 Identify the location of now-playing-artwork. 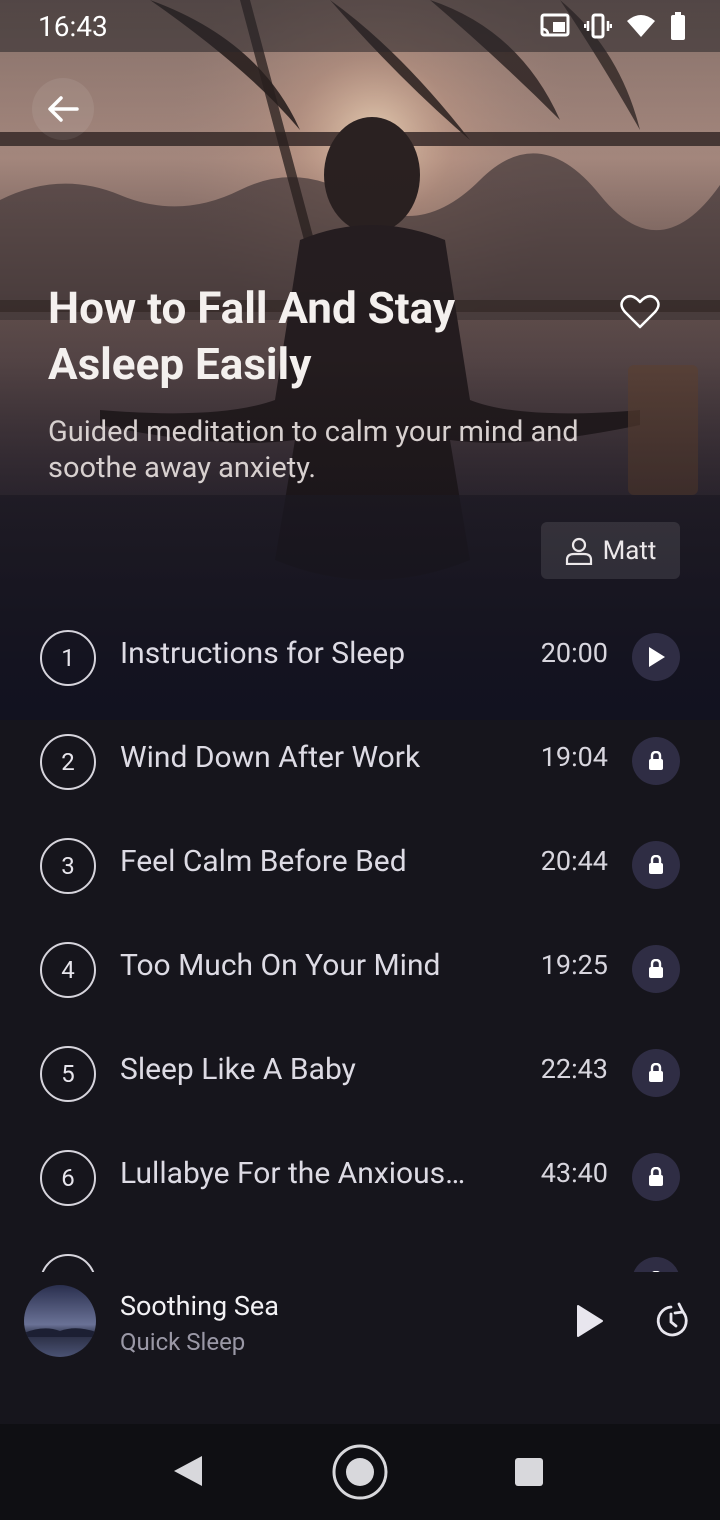
(60, 1321).